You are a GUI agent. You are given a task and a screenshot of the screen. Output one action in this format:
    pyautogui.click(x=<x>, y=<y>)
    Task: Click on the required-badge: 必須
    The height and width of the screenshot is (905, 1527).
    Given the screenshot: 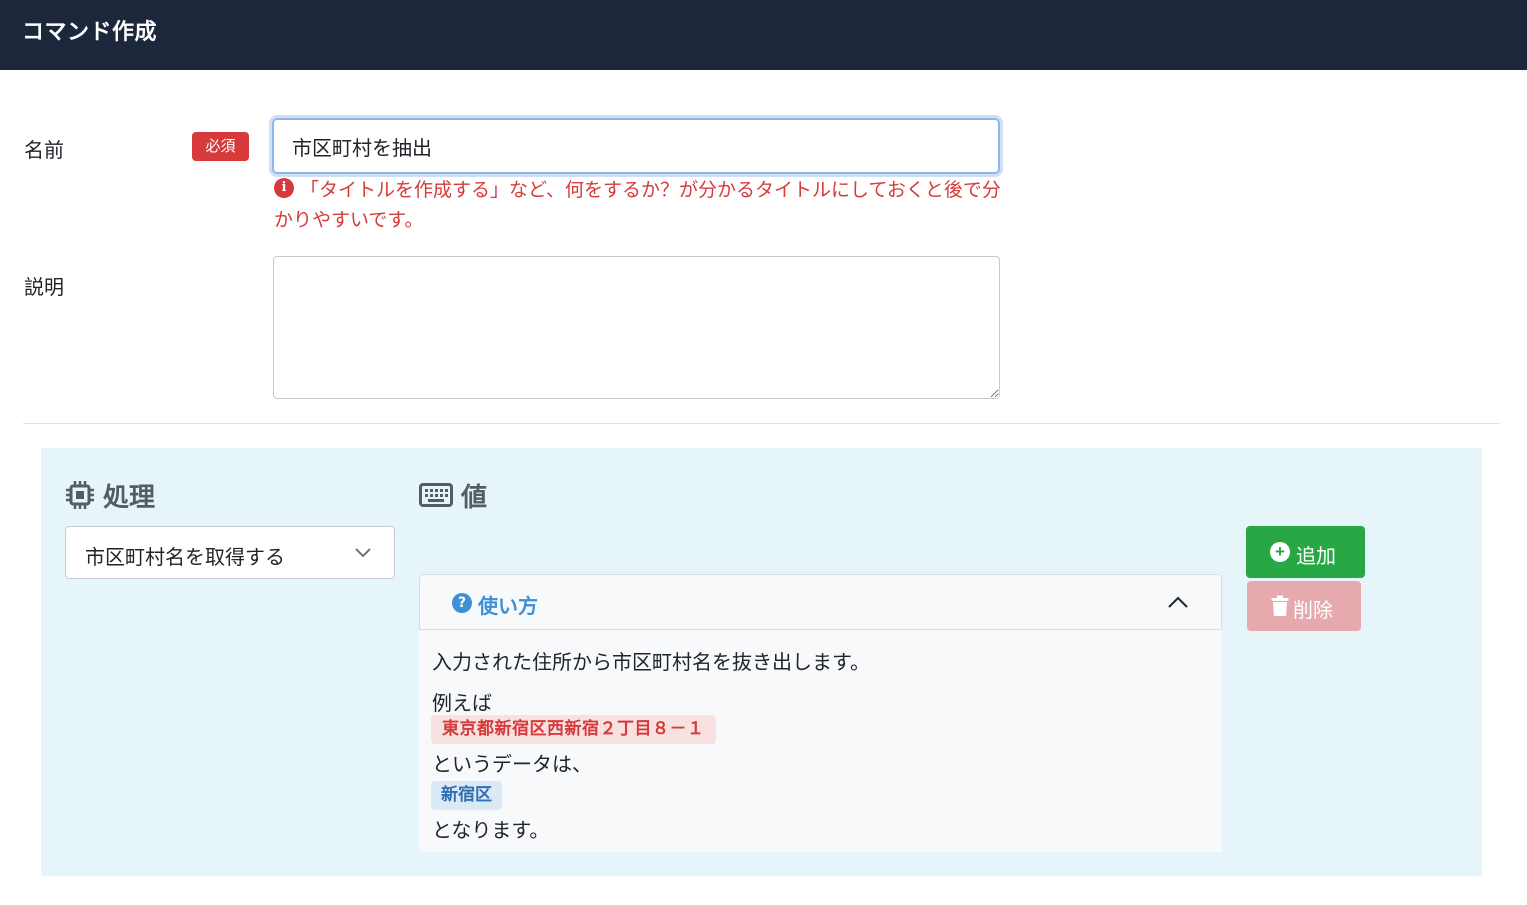 What is the action you would take?
    pyautogui.click(x=220, y=146)
    